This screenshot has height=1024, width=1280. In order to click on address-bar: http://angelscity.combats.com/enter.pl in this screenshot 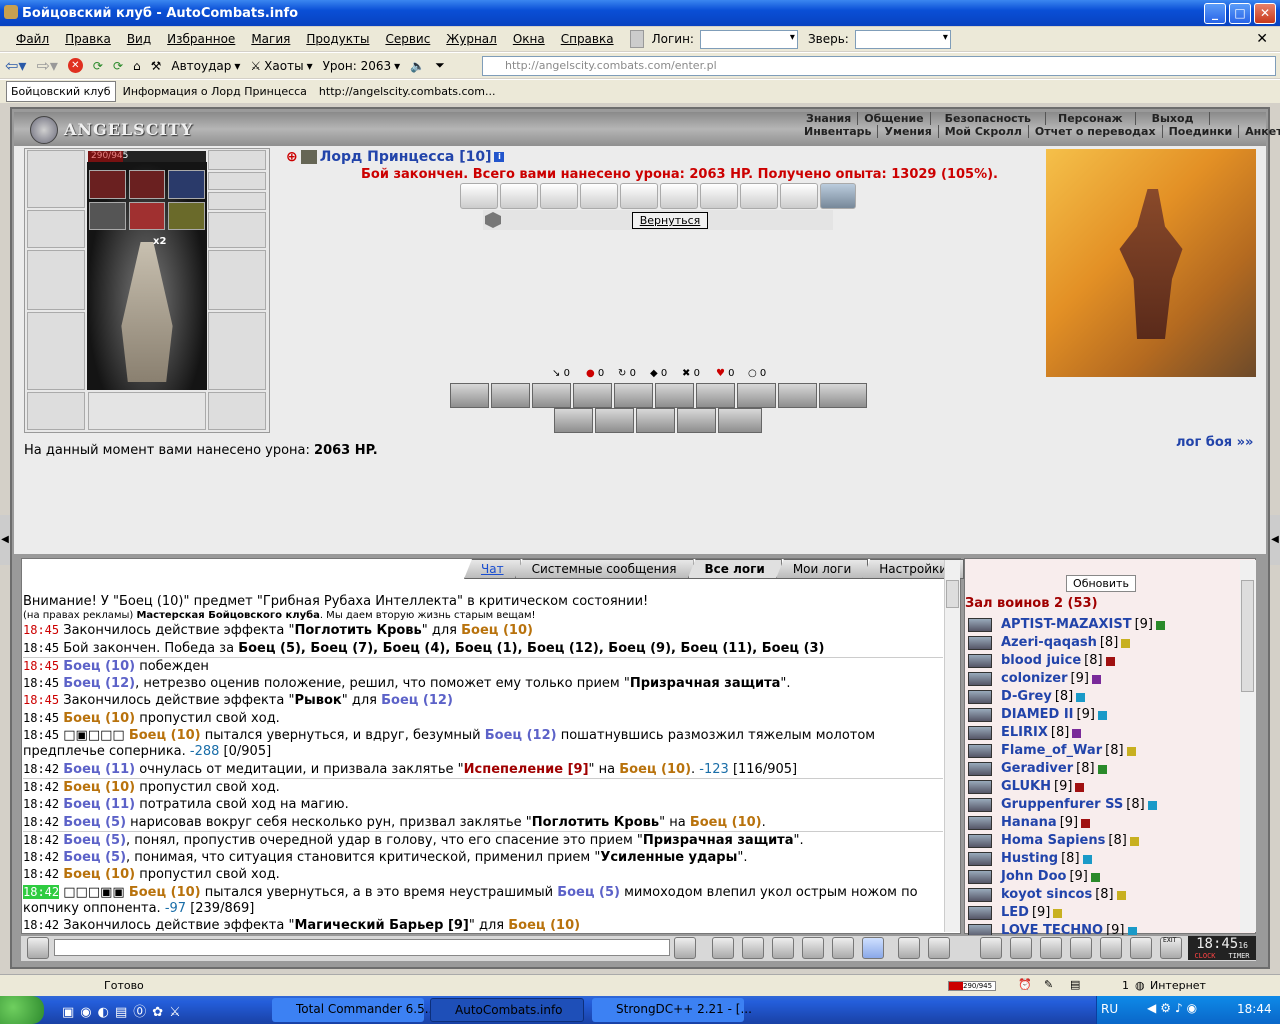, I will do `click(879, 66)`.